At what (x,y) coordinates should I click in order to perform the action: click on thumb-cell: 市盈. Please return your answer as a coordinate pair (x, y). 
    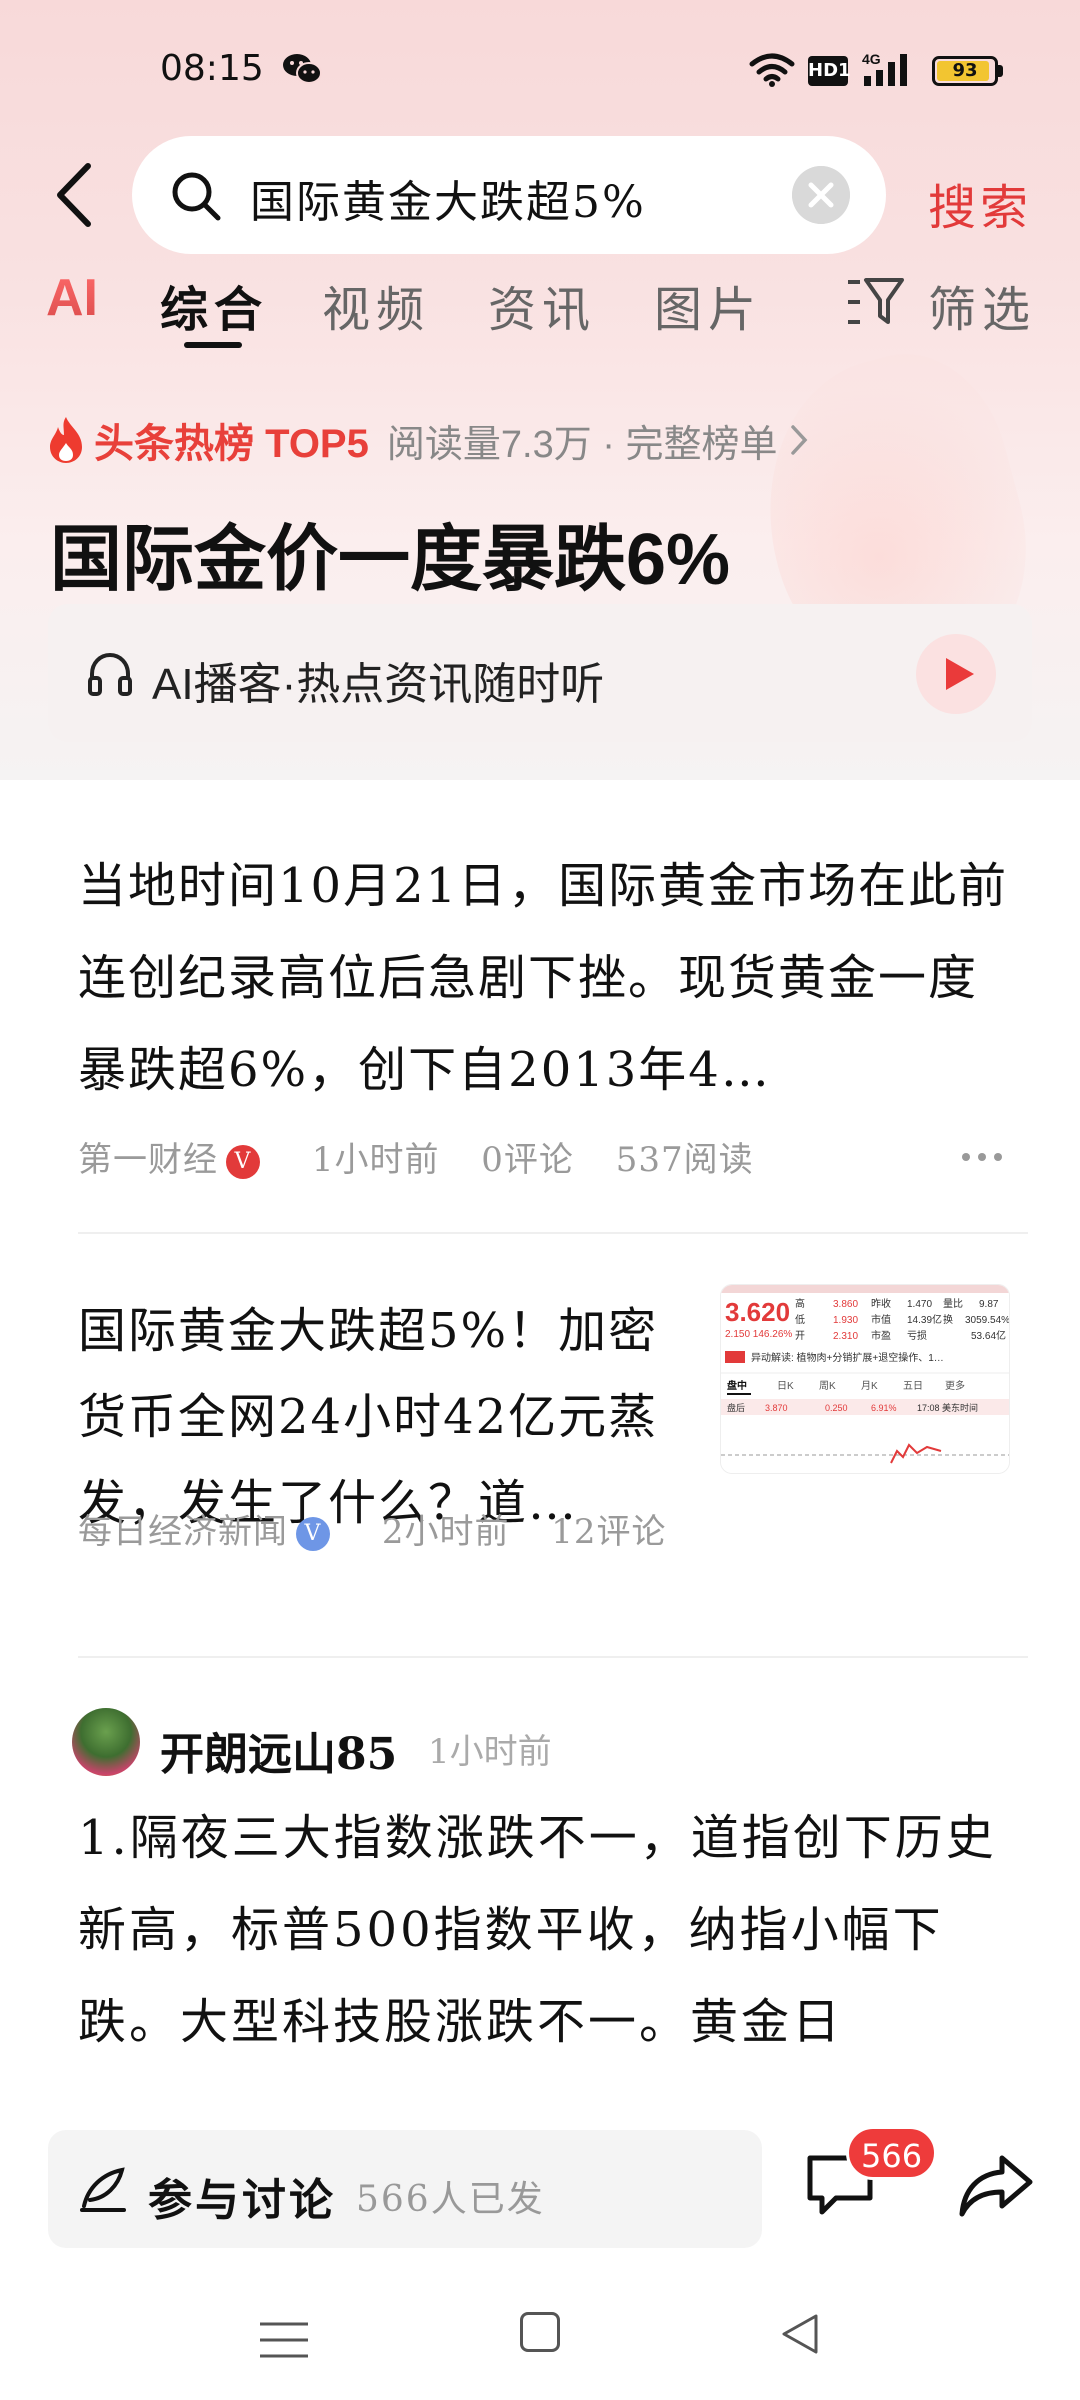
    Looking at the image, I should click on (881, 1335).